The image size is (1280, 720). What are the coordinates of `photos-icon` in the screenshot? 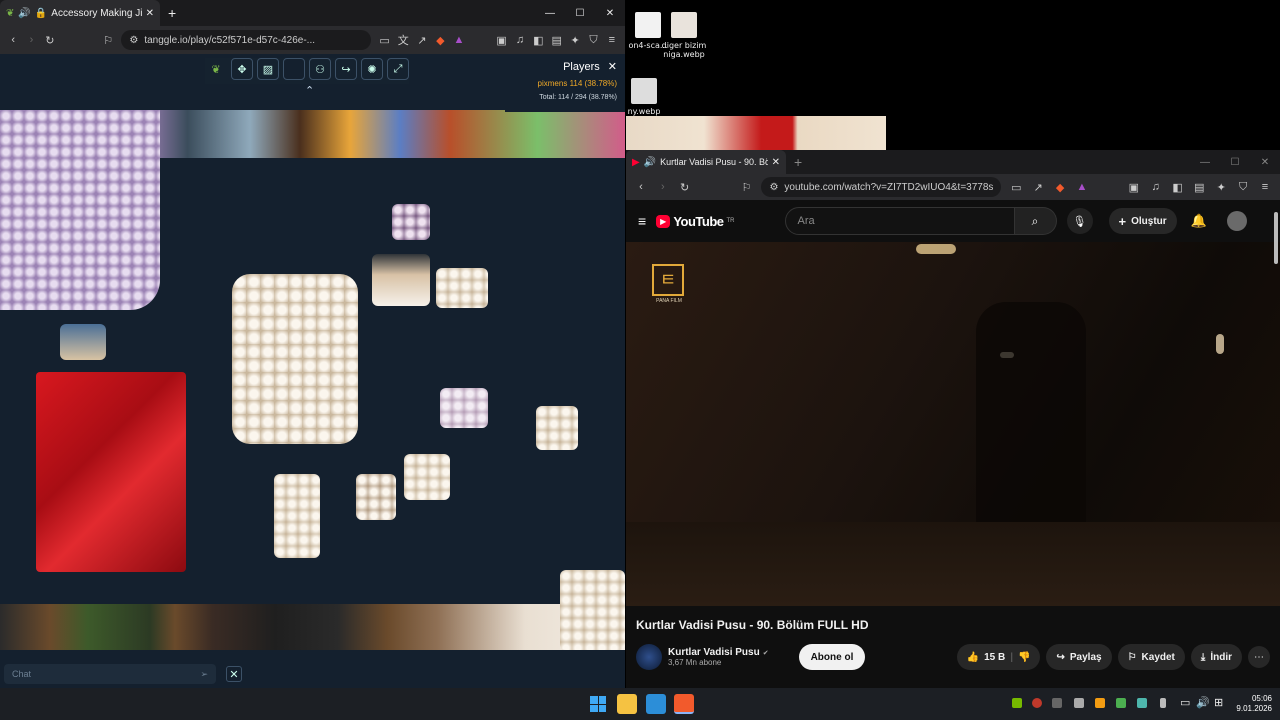 It's located at (656, 704).